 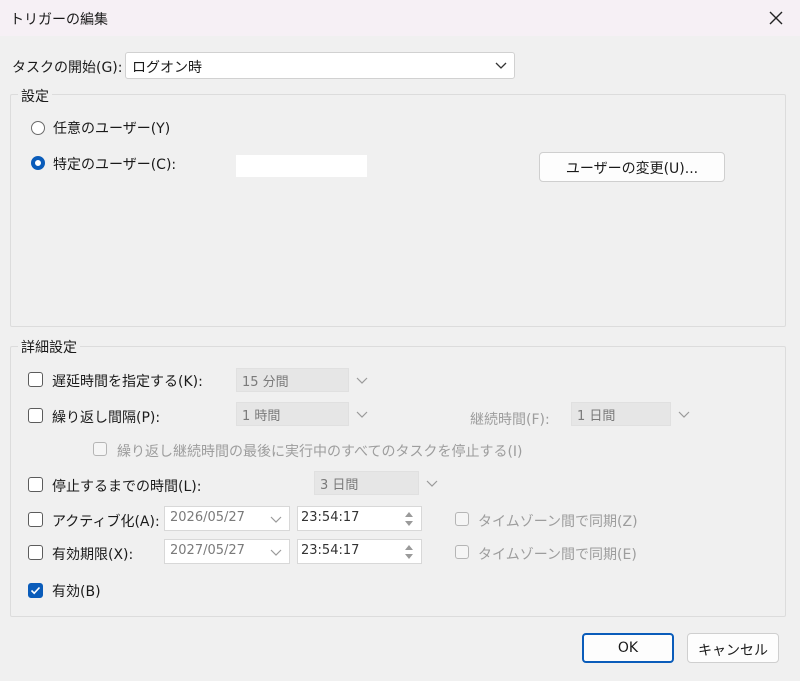 I want to click on enabled-checkbox, so click(x=35, y=590).